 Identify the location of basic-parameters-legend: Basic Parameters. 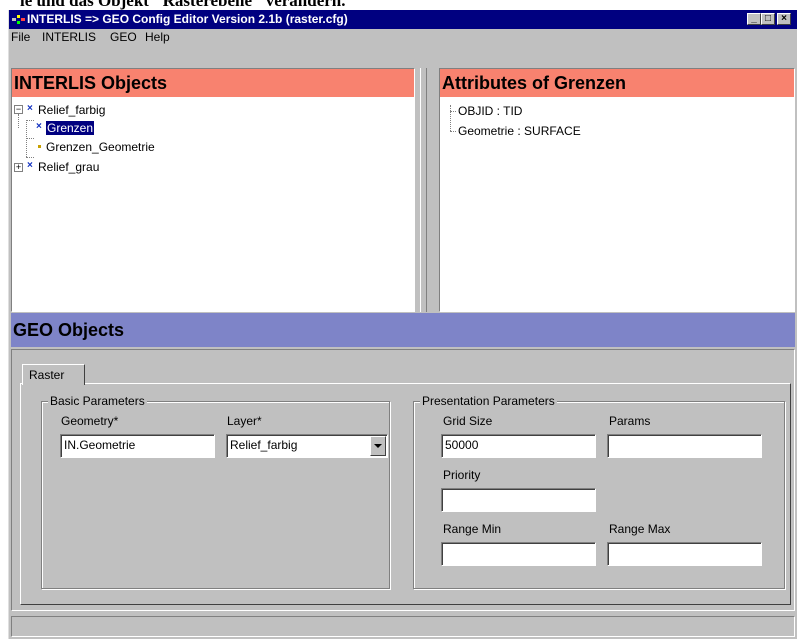
(97, 401).